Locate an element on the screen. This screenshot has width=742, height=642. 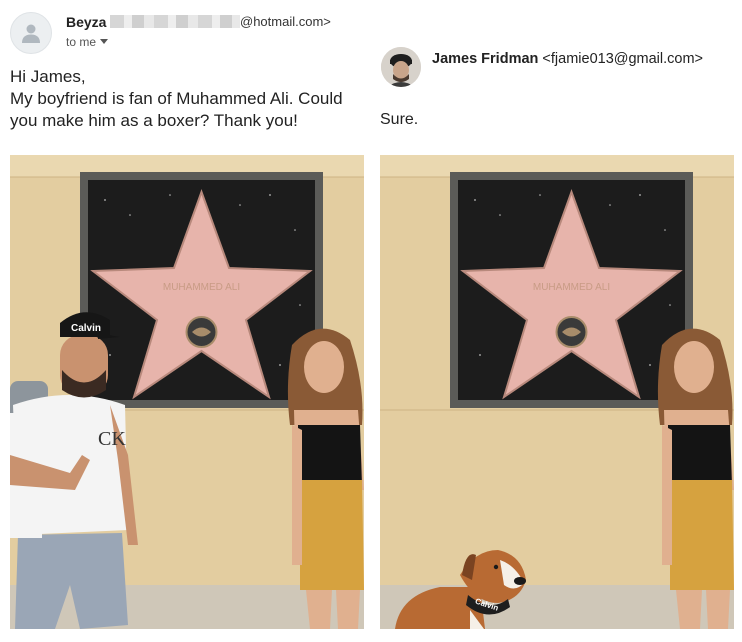
redacted-email-block is located at coordinates (175, 21).